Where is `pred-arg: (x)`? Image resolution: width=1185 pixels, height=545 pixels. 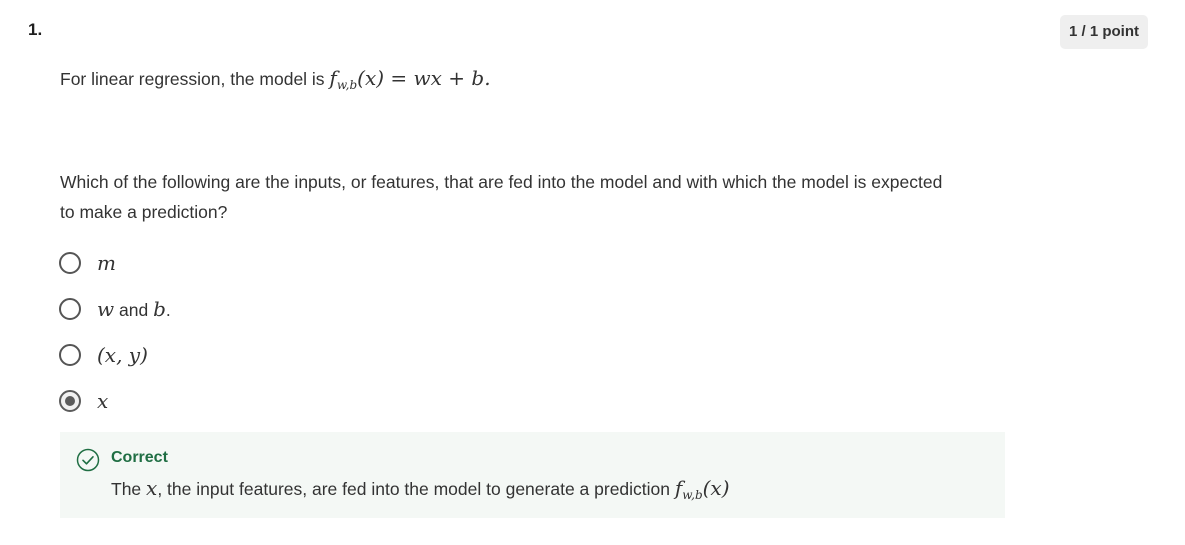 pred-arg: (x) is located at coordinates (716, 488).